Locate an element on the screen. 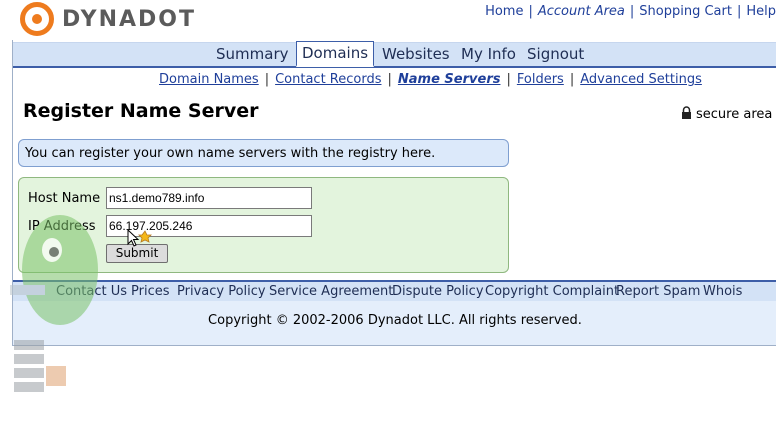 Image resolution: width=776 pixels, height=422 pixels. main-tabs: Summary Domains Websites My Info Signout is located at coordinates (394, 54).